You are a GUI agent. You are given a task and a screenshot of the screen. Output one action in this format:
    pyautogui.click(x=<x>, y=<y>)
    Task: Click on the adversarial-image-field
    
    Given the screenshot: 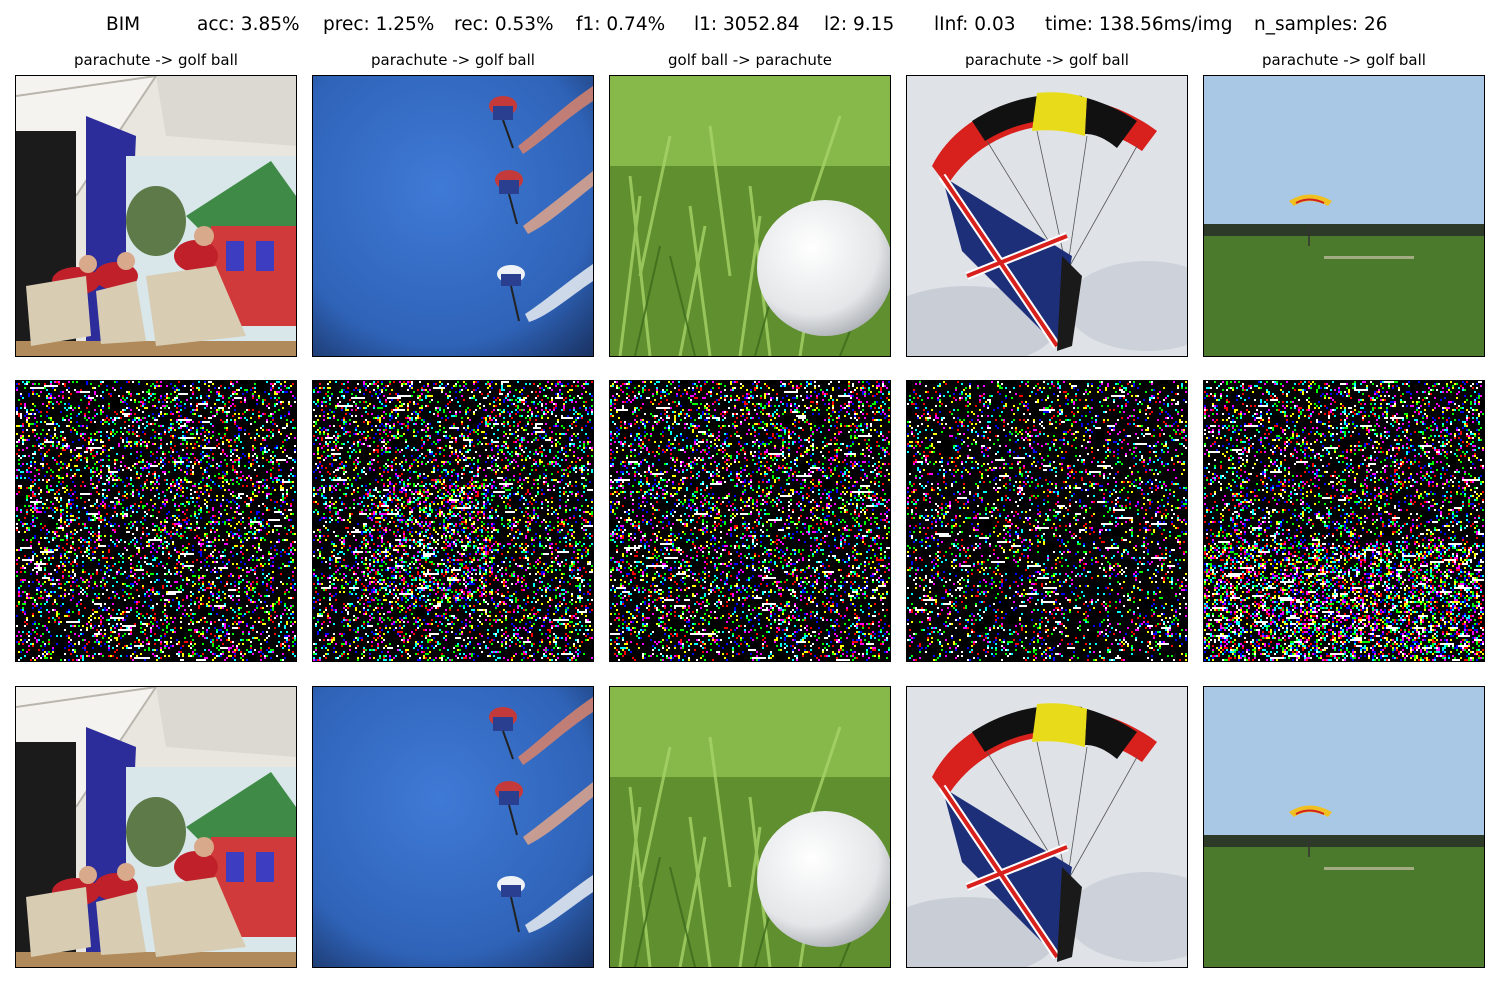 What is the action you would take?
    pyautogui.click(x=1344, y=827)
    